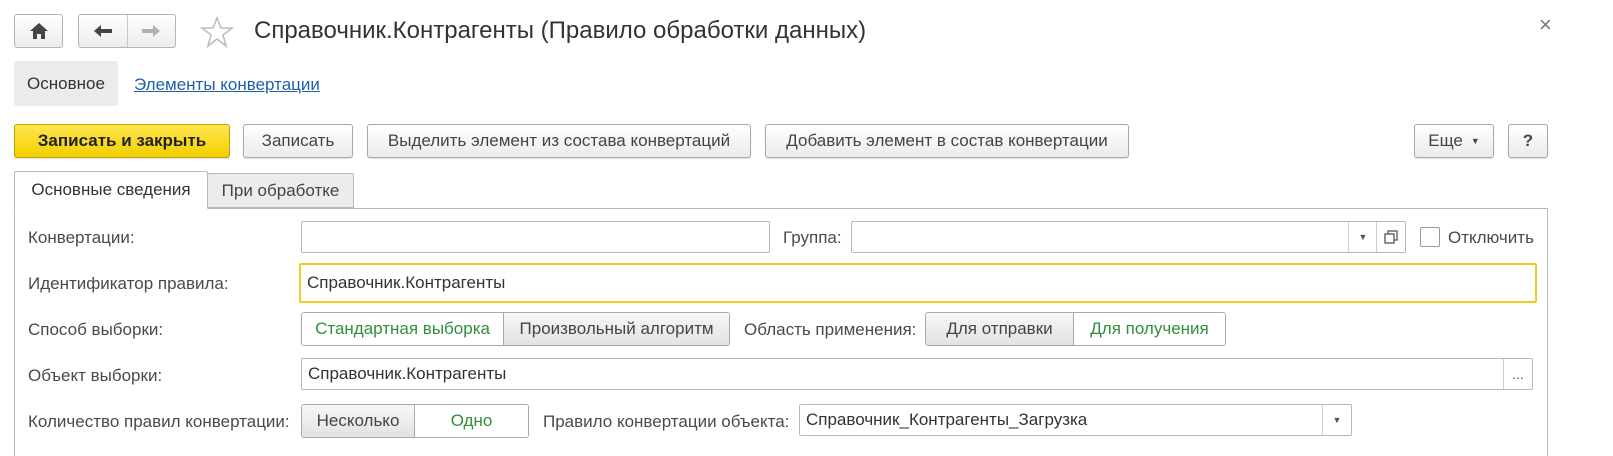 Image resolution: width=1613 pixels, height=456 pixels. I want to click on star-icon, so click(217, 32).